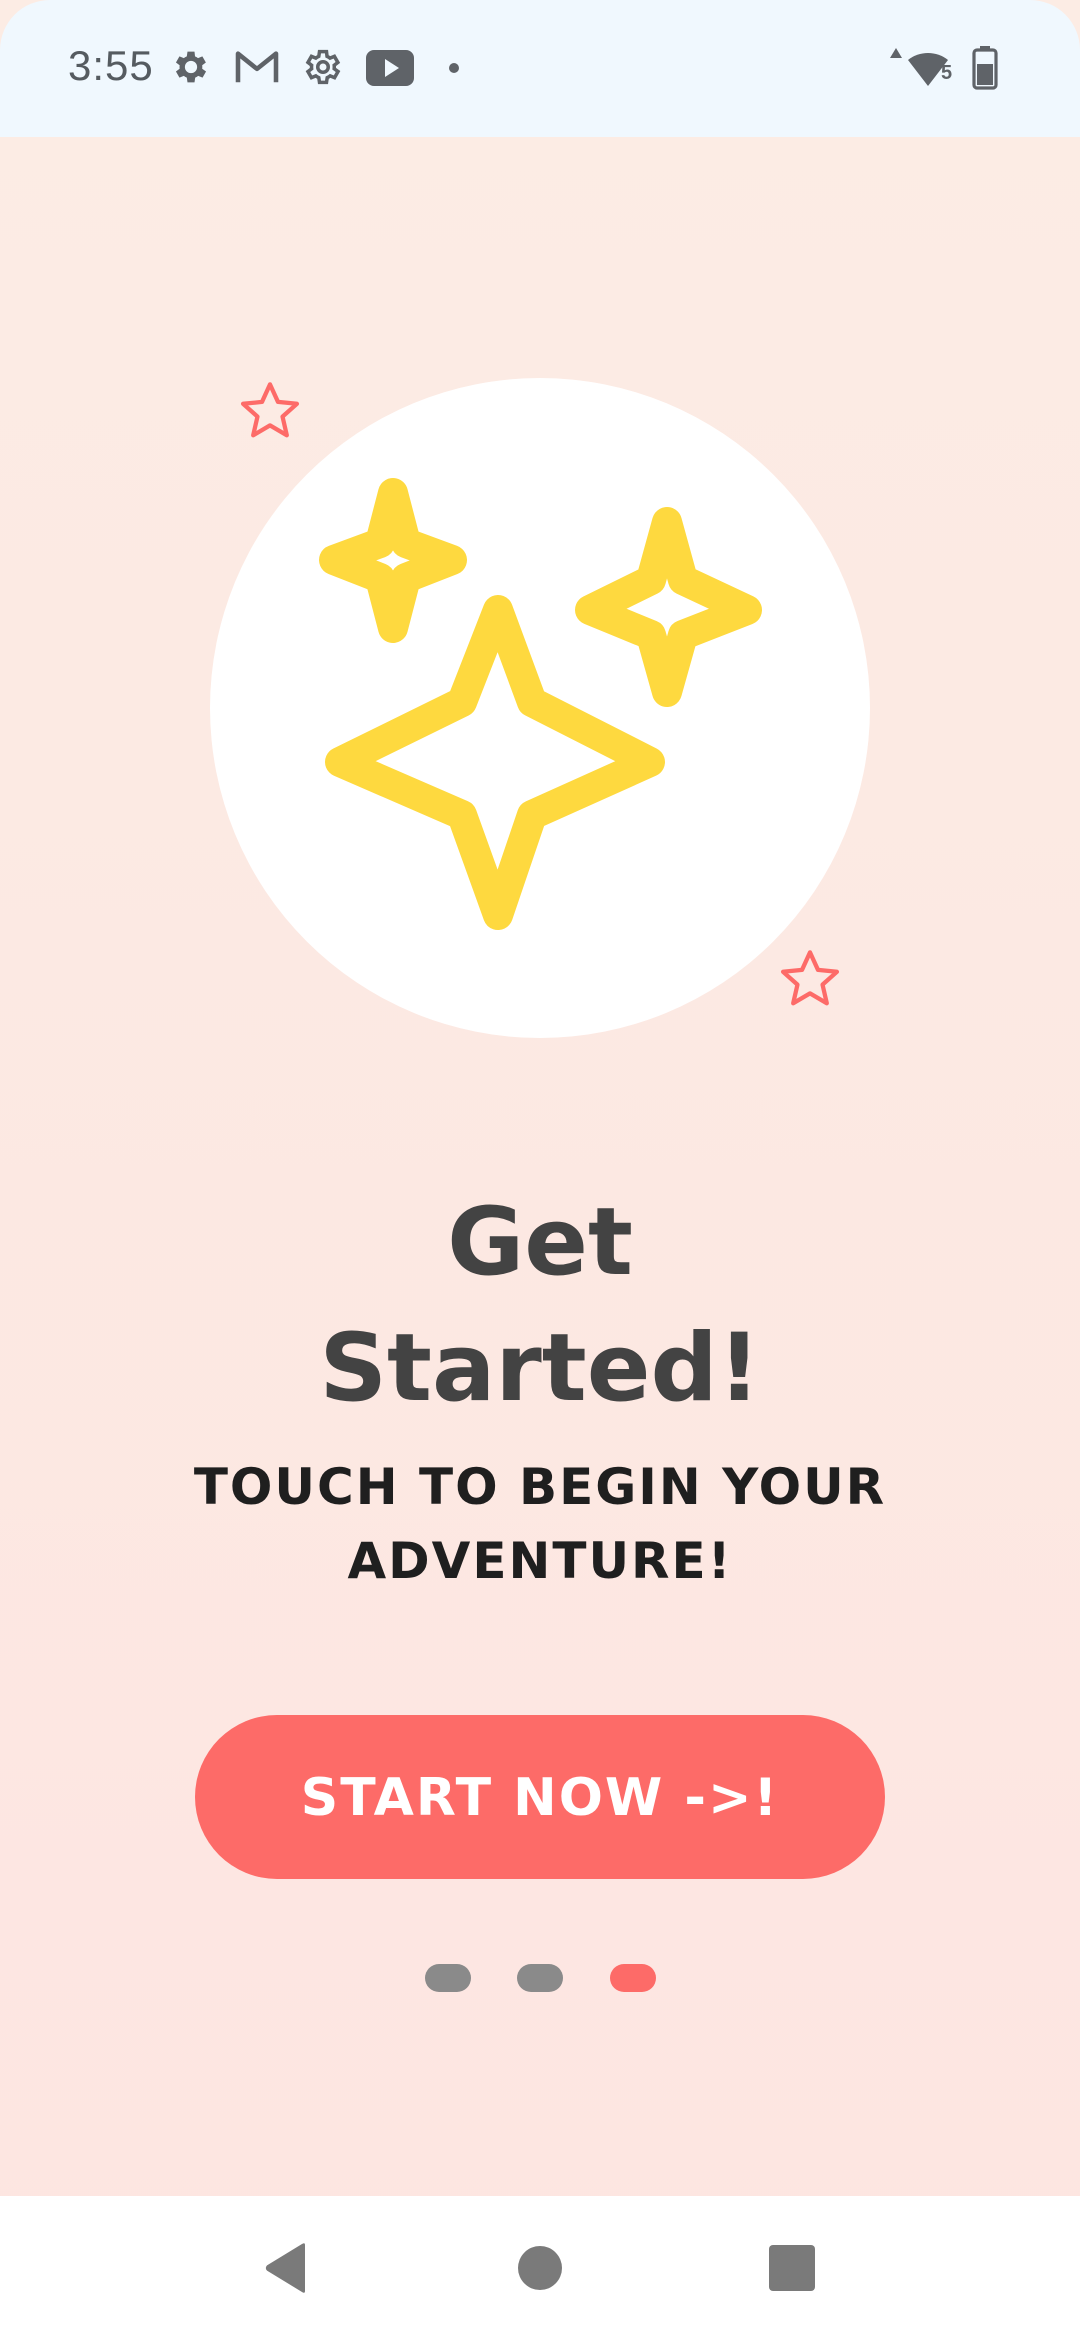 The image size is (1080, 2340). I want to click on status-bar: 3:55 5, so click(540, 68).